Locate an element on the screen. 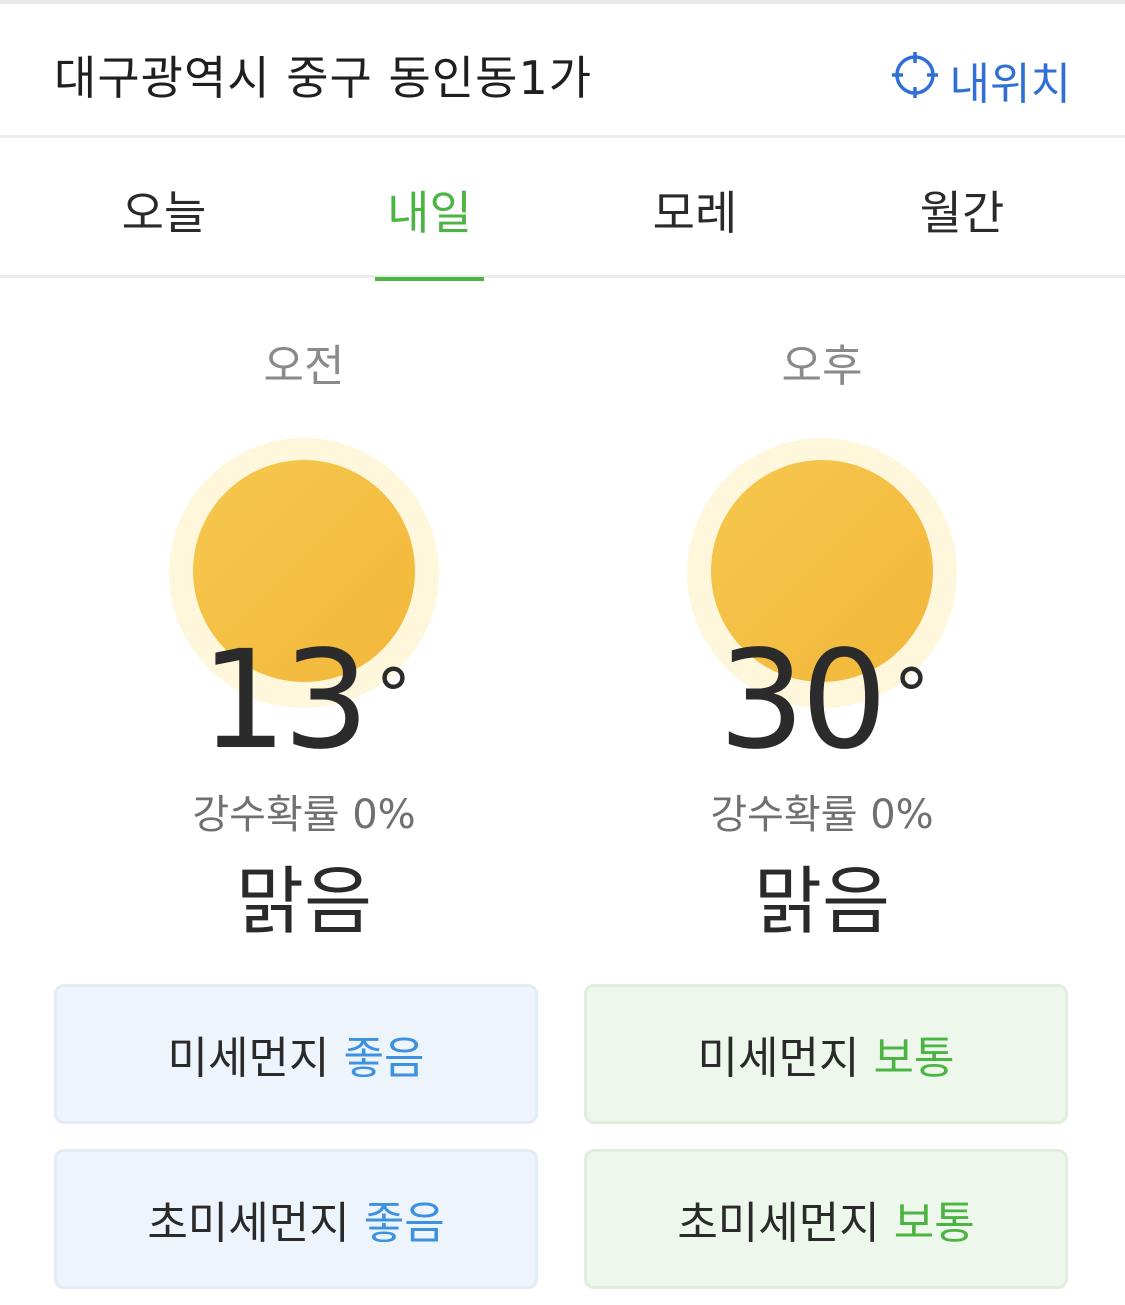 Image resolution: width=1125 pixels, height=1305 pixels. ultrafine-dust-am-card: 초미세먼지 좋음 is located at coordinates (296, 1219).